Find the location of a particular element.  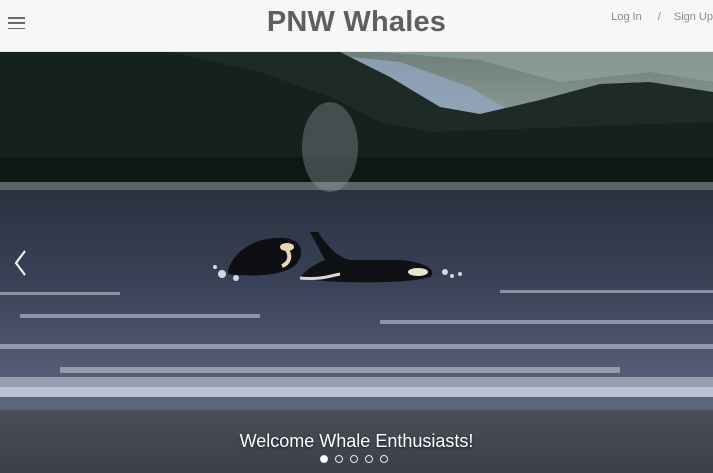

site-title: PNW Whales is located at coordinates (356, 22).